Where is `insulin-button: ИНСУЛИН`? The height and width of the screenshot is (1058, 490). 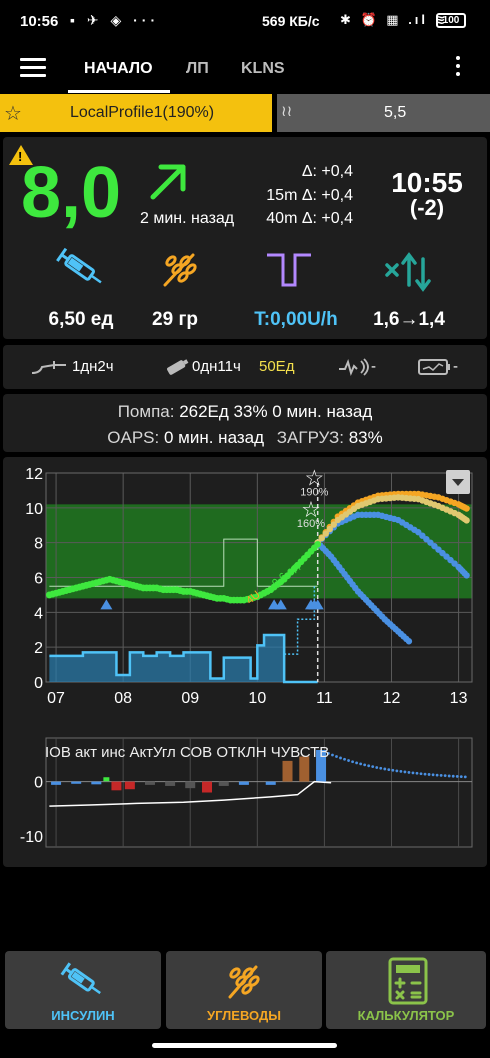 insulin-button: ИНСУЛИН is located at coordinates (83, 990).